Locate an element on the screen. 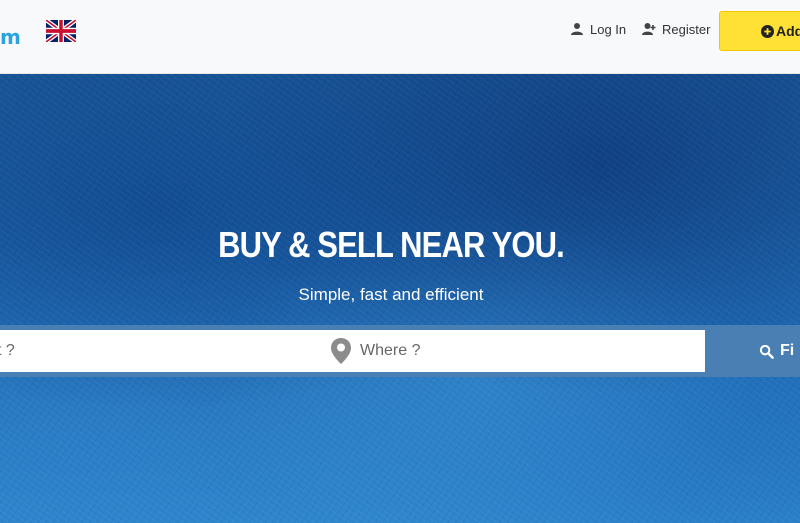 The image size is (800, 523). user-plus-icon is located at coordinates (649, 29).